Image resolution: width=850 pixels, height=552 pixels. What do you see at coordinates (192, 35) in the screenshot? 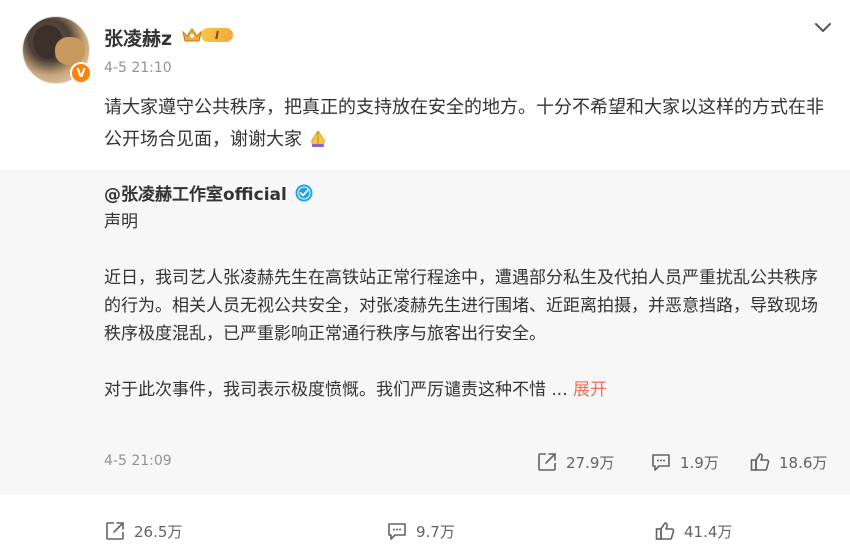
I see `crown-icon` at bounding box center [192, 35].